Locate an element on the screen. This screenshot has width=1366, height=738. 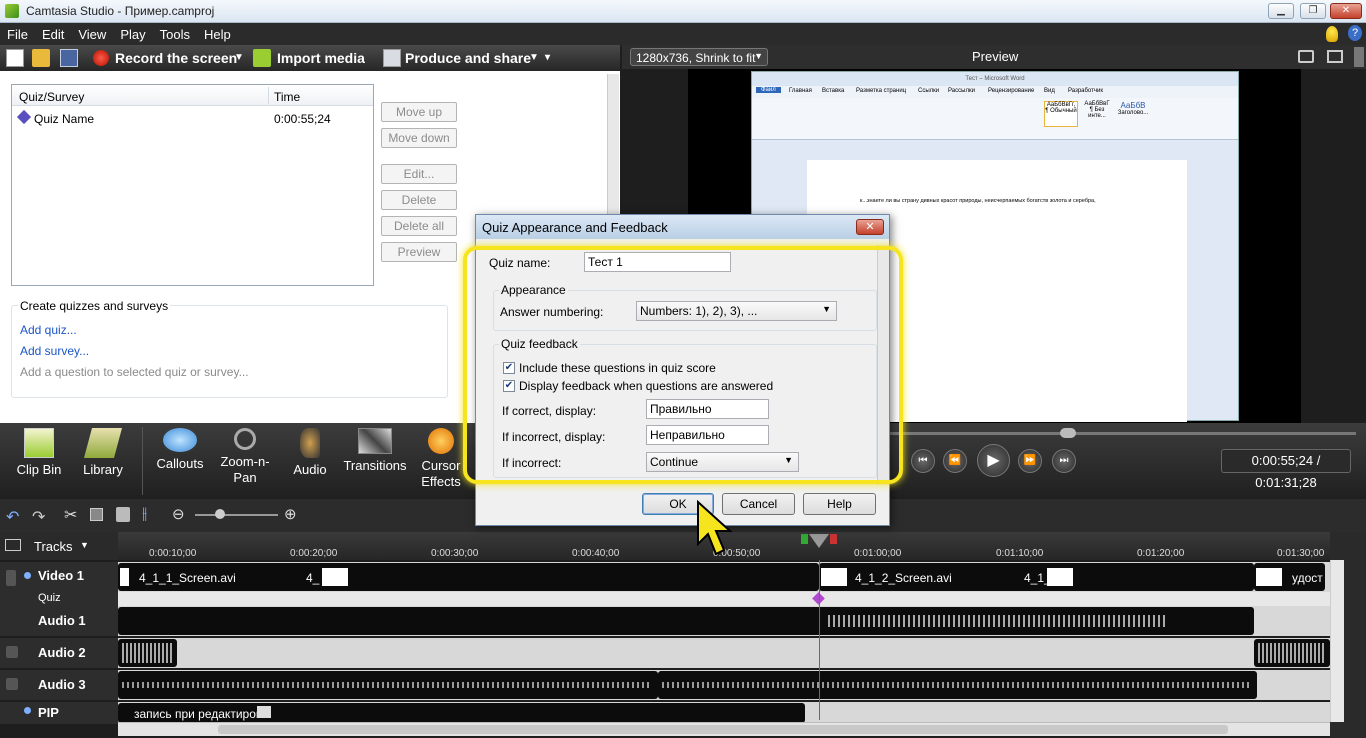
menu-view: View is located at coordinates (92, 34).